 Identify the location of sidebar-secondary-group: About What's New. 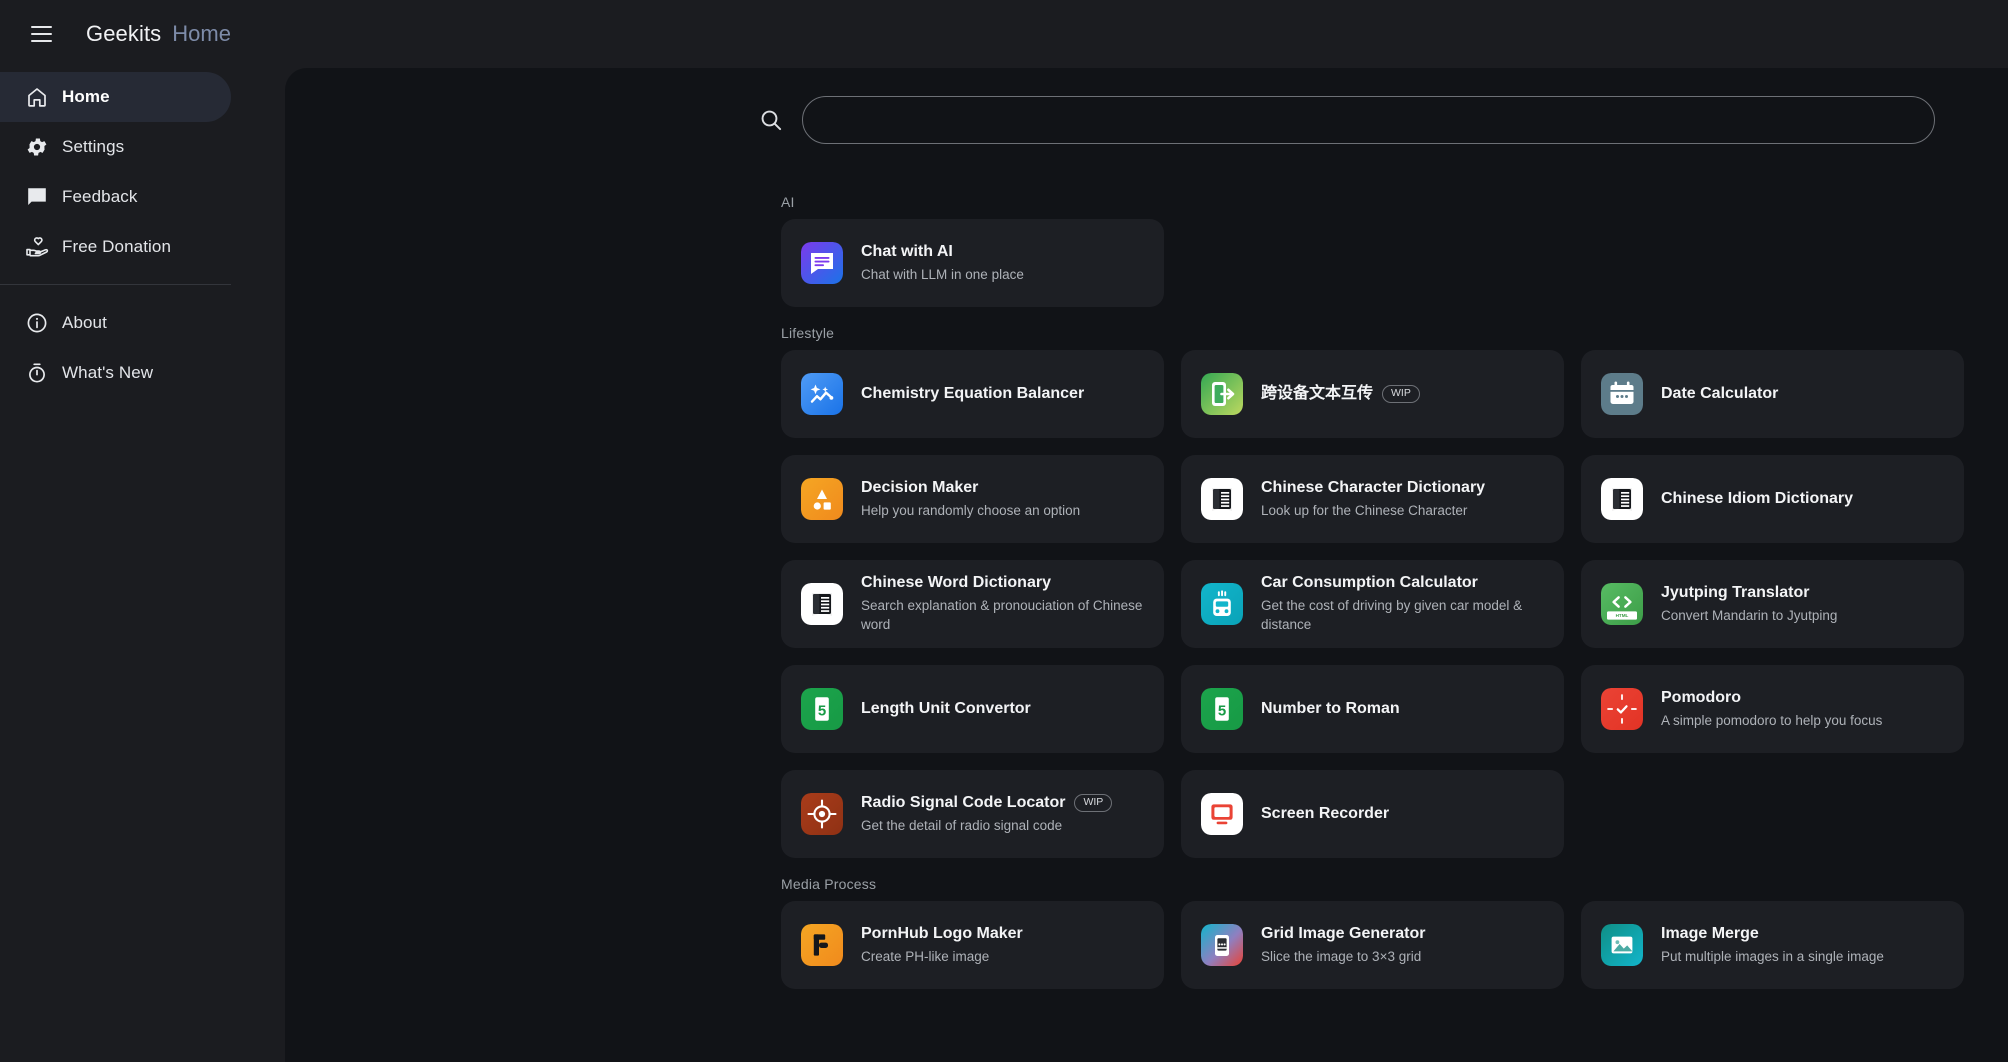
(142, 348).